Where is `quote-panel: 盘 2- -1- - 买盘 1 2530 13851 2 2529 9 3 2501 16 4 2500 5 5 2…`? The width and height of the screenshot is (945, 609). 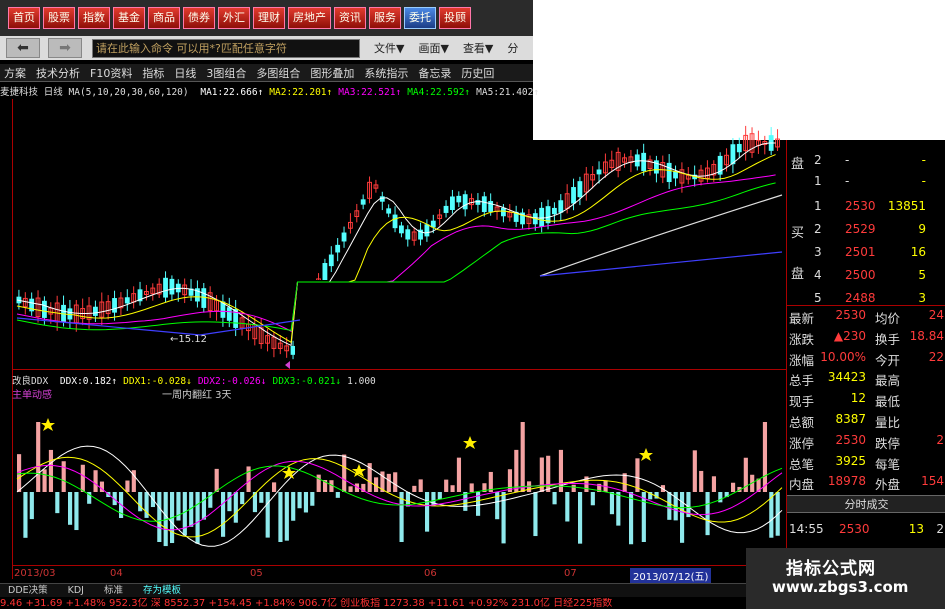
quote-panel: 盘 2- -1- - 买盘 1 2530 13851 2 2529 9 3 2501 16 4 2500 5 5 2… is located at coordinates (865, 360).